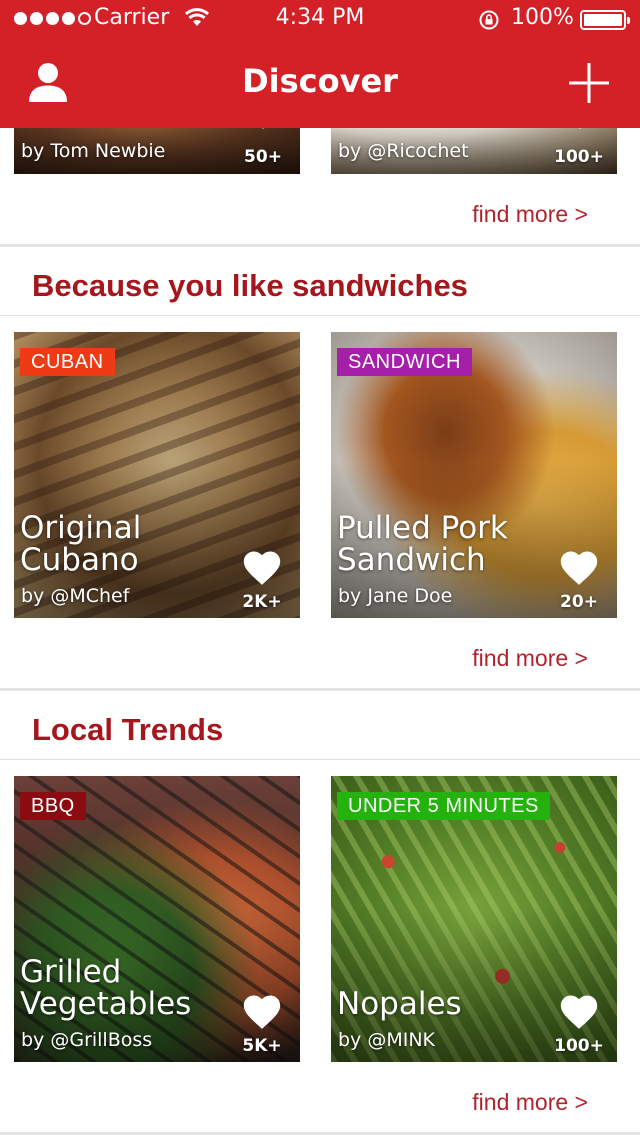 Image resolution: width=640 pixels, height=1136 pixels. I want to click on recipe-author: by @GrillBoss, so click(86, 1040).